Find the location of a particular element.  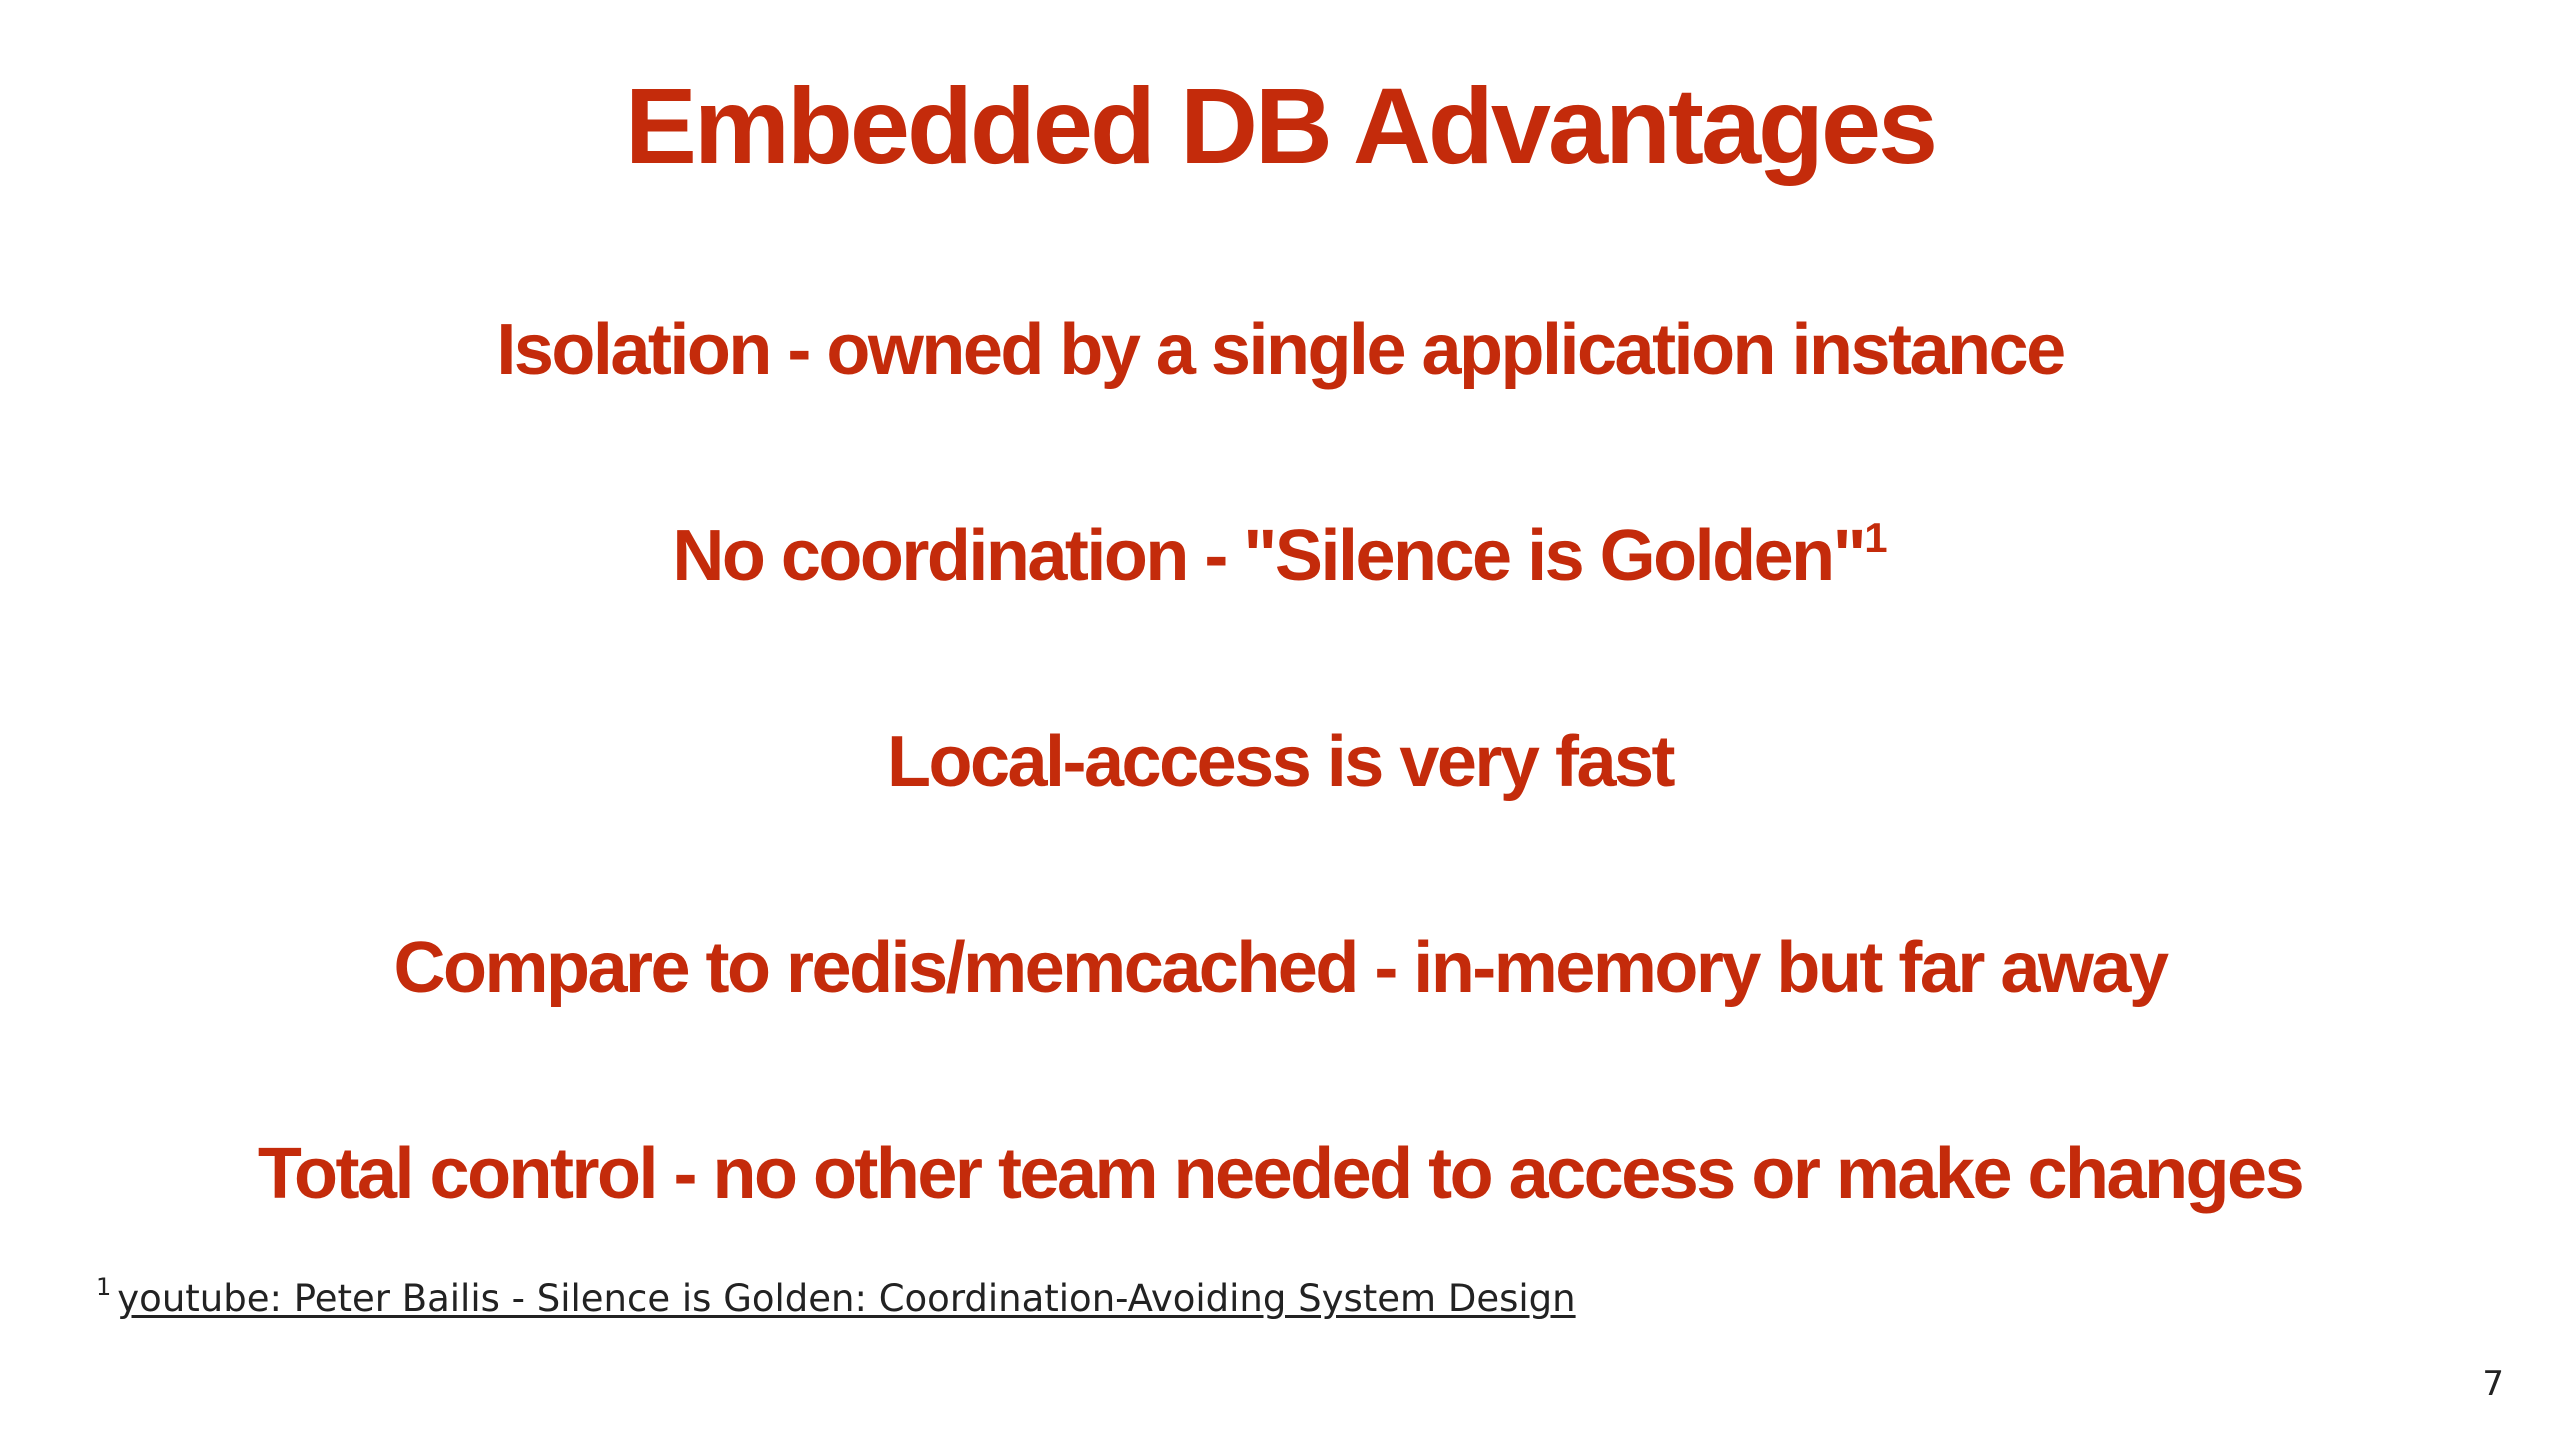

page-number: 7 is located at coordinates (2493, 1384).